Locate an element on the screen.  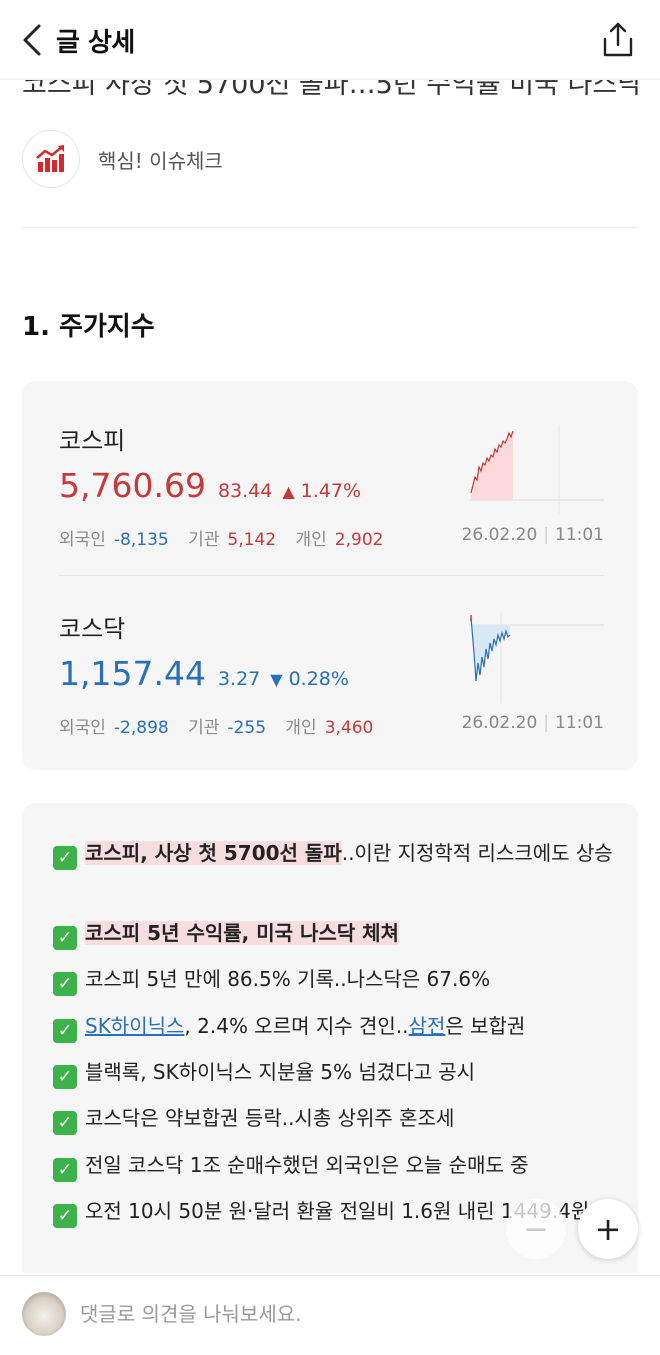
rising-chart-icon is located at coordinates (50, 158).